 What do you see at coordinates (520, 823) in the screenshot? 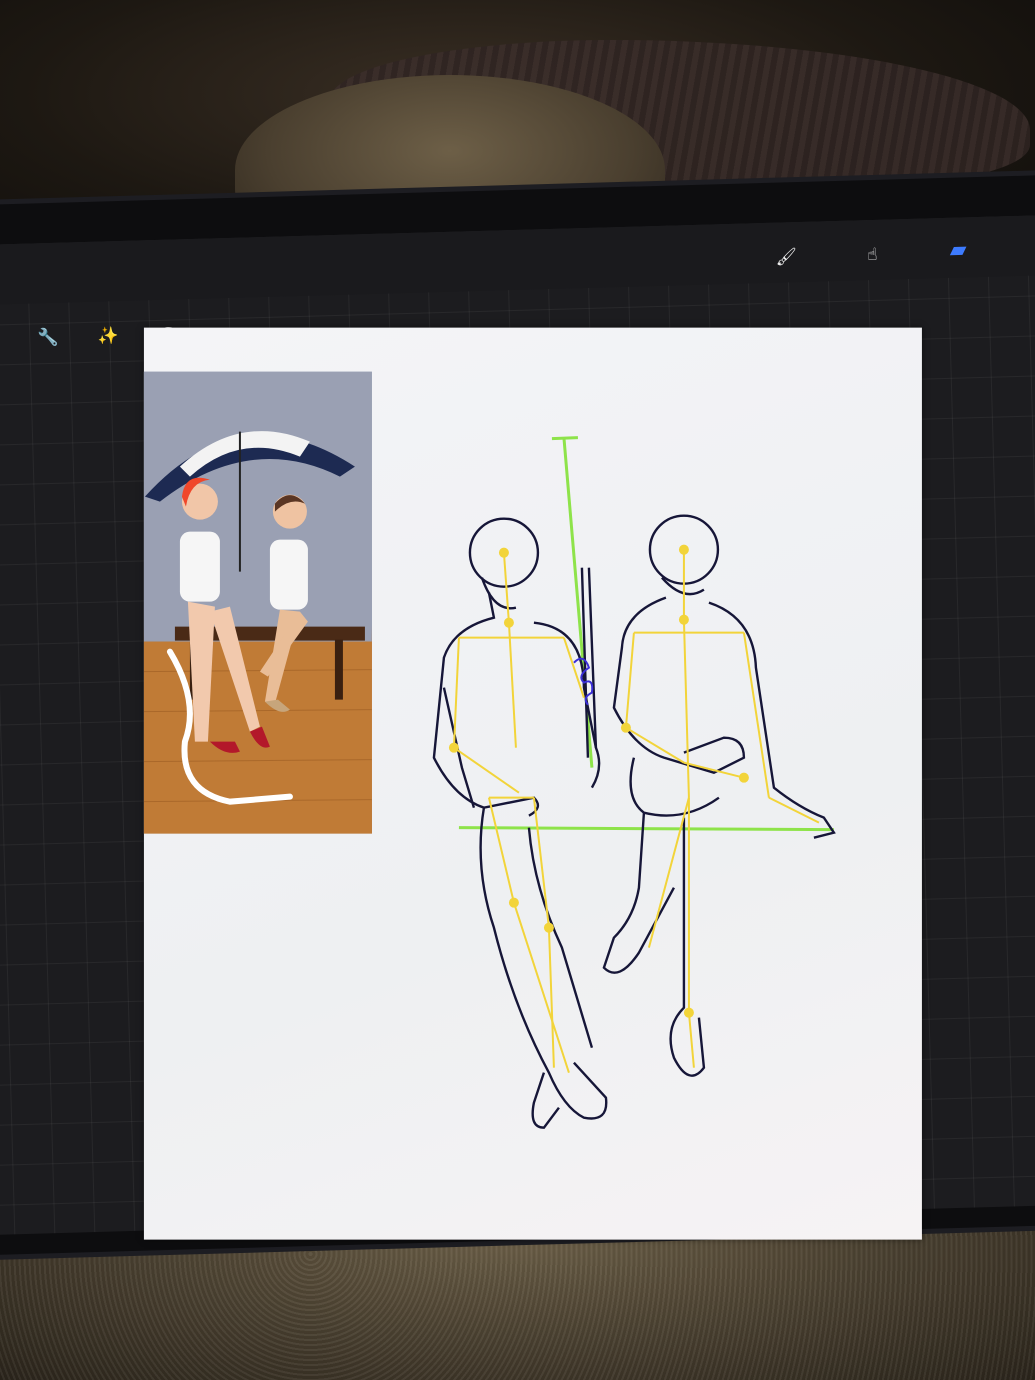
I see `left-figure-outline` at bounding box center [520, 823].